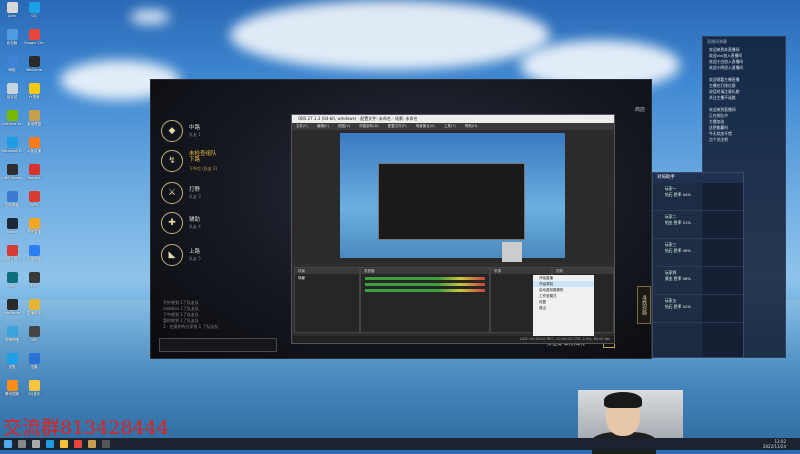  Describe the element at coordinates (203, 157) in the screenshot. I see `lane-label: 未检查组队 下路` at that location.